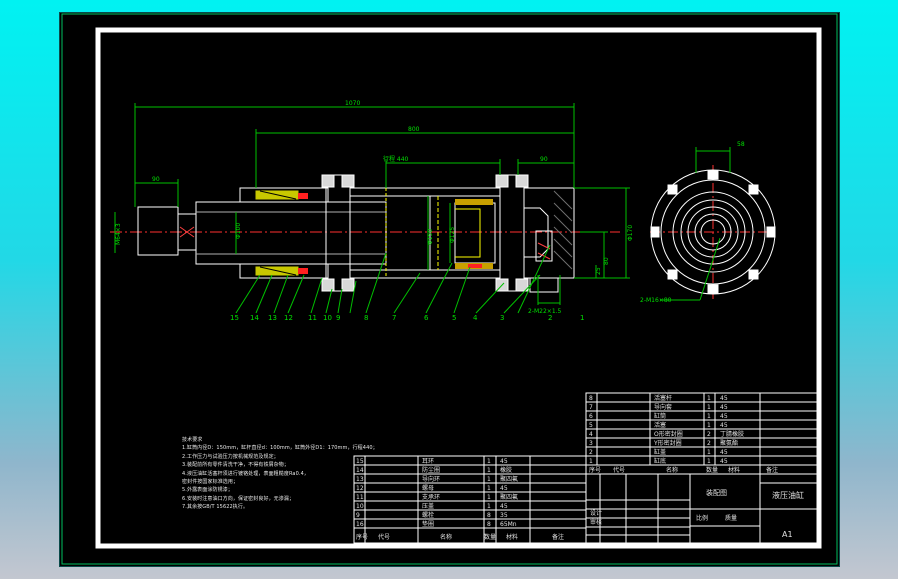  I want to click on balloon-5: 5, so click(454, 318).